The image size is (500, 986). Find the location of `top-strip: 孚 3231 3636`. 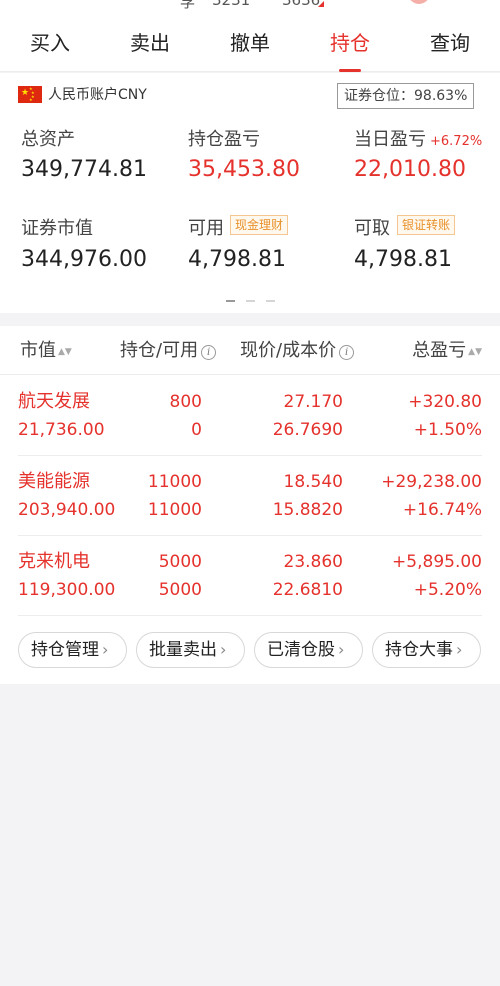

top-strip: 孚 3231 3636 is located at coordinates (250, 7).